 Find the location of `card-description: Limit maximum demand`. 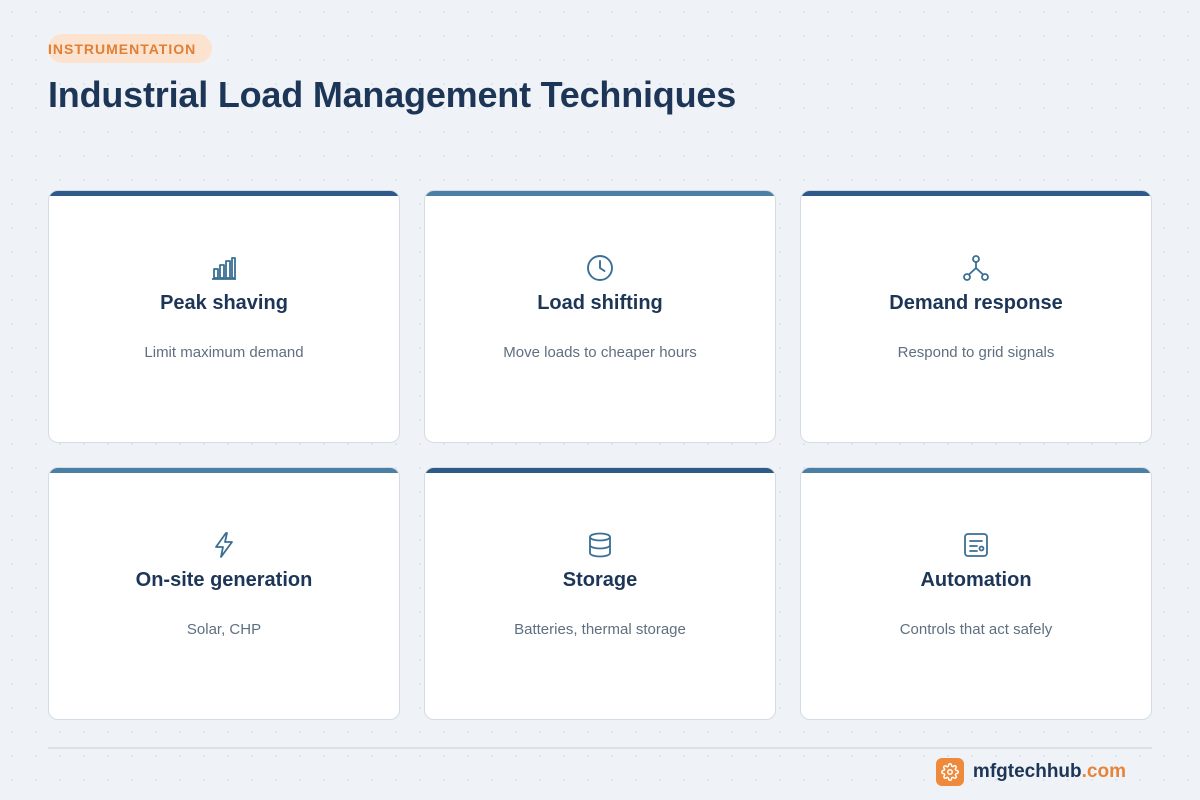

card-description: Limit maximum demand is located at coordinates (224, 352).